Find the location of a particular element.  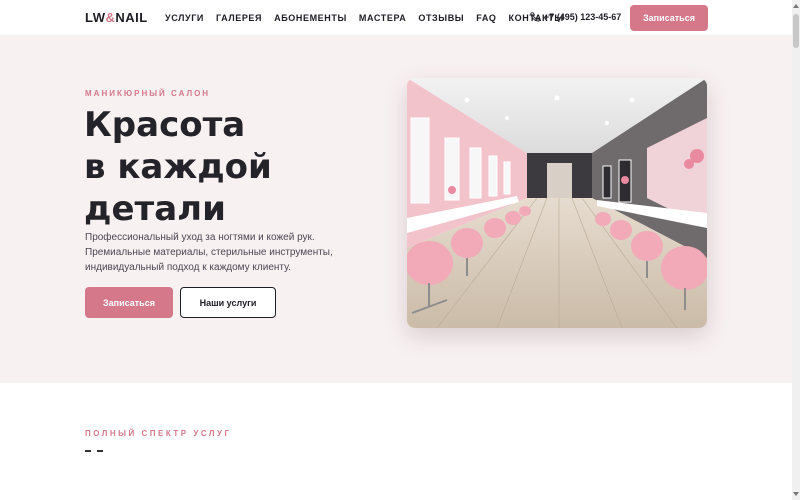

nav-subscriptions: АБОНЕМЕНТЫ is located at coordinates (310, 18).